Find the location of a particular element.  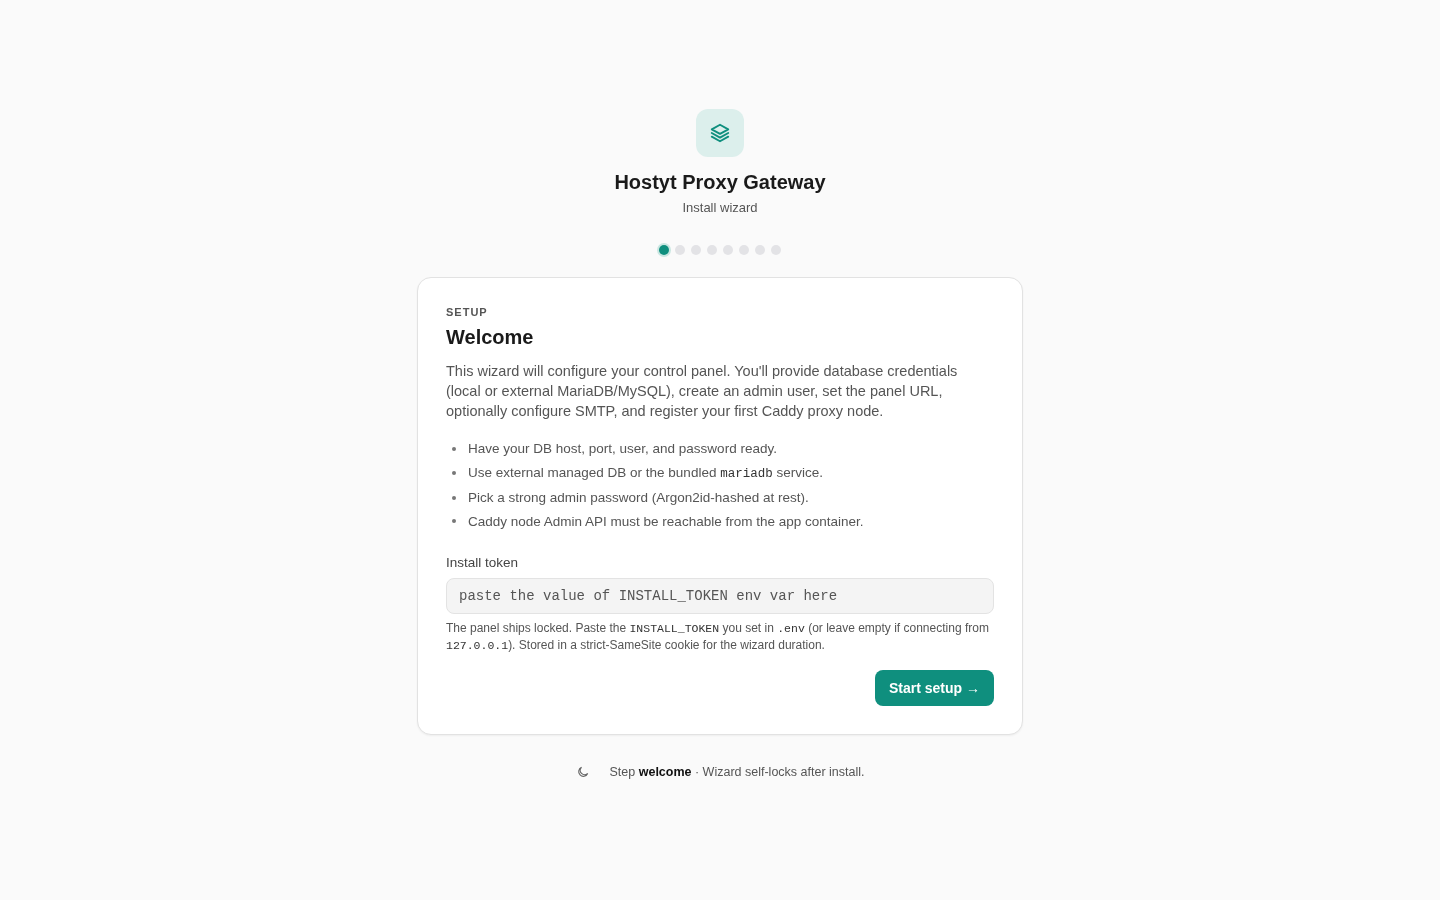

token-field: paste the value of INSTALL_TOKEN env var here is located at coordinates (720, 596).